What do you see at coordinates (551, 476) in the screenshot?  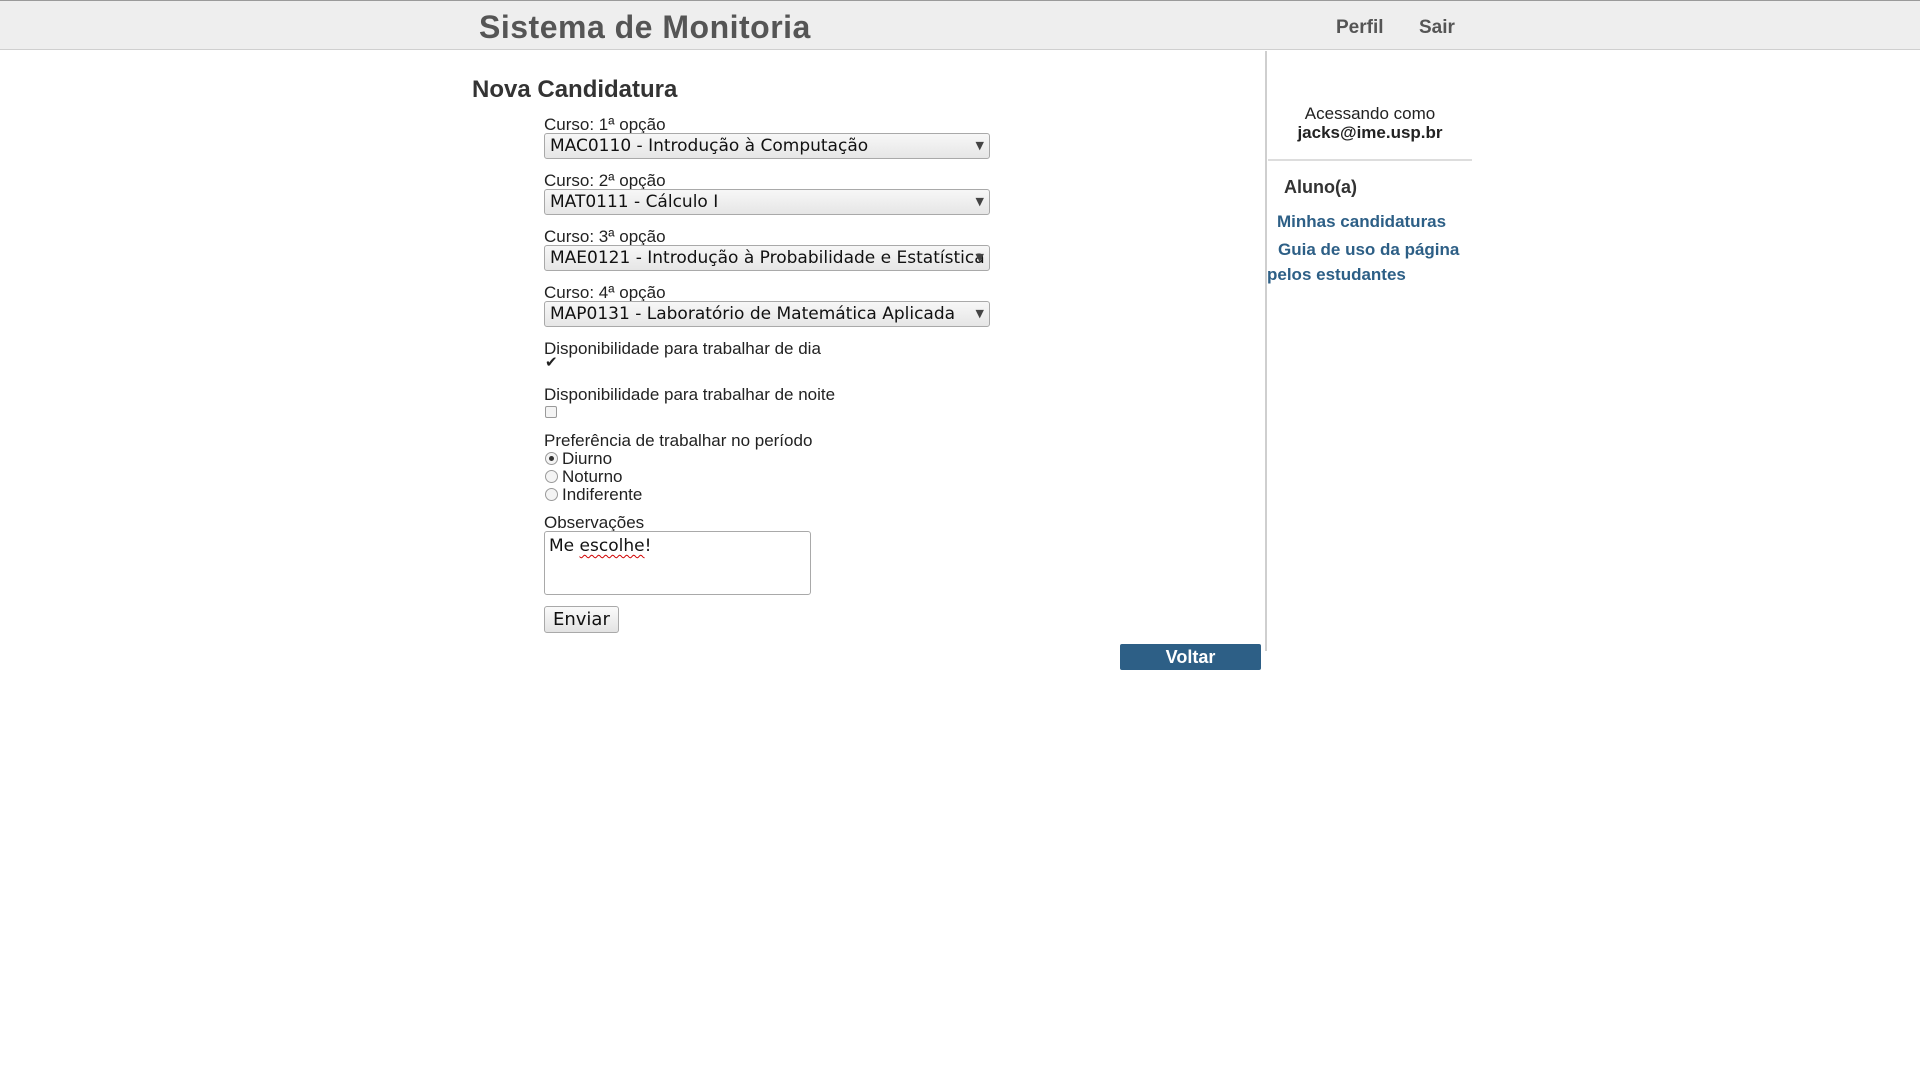 I see `radio-noturno` at bounding box center [551, 476].